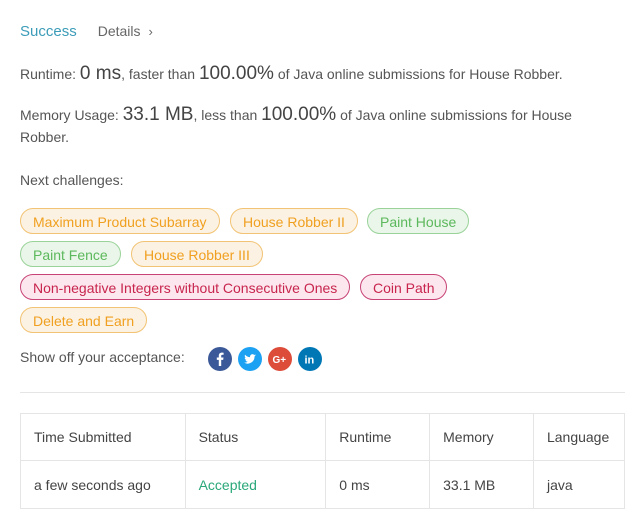  I want to click on challenge-tag: House Robber II, so click(294, 221).